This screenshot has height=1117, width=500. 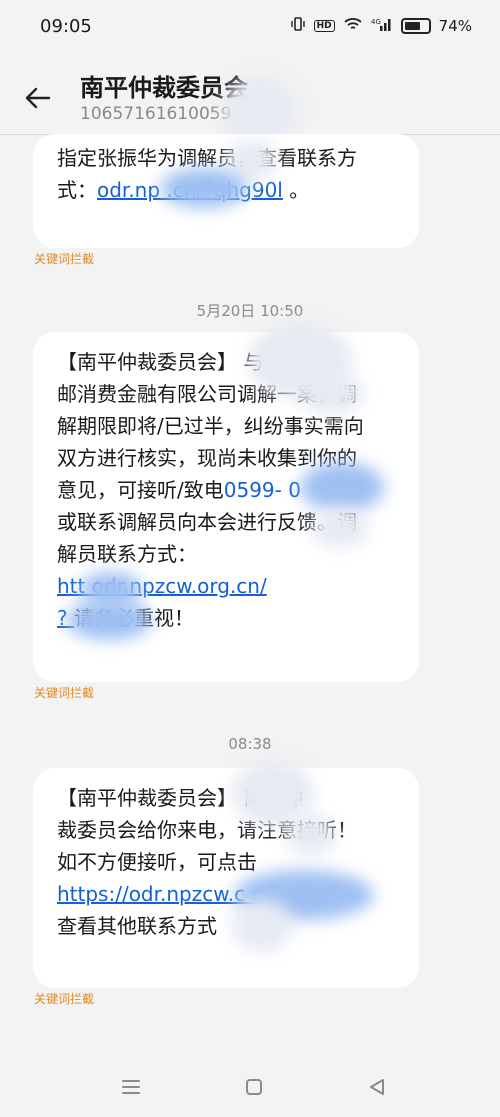 What do you see at coordinates (164, 88) in the screenshot?
I see `contact-title: 南平仲裁委员会` at bounding box center [164, 88].